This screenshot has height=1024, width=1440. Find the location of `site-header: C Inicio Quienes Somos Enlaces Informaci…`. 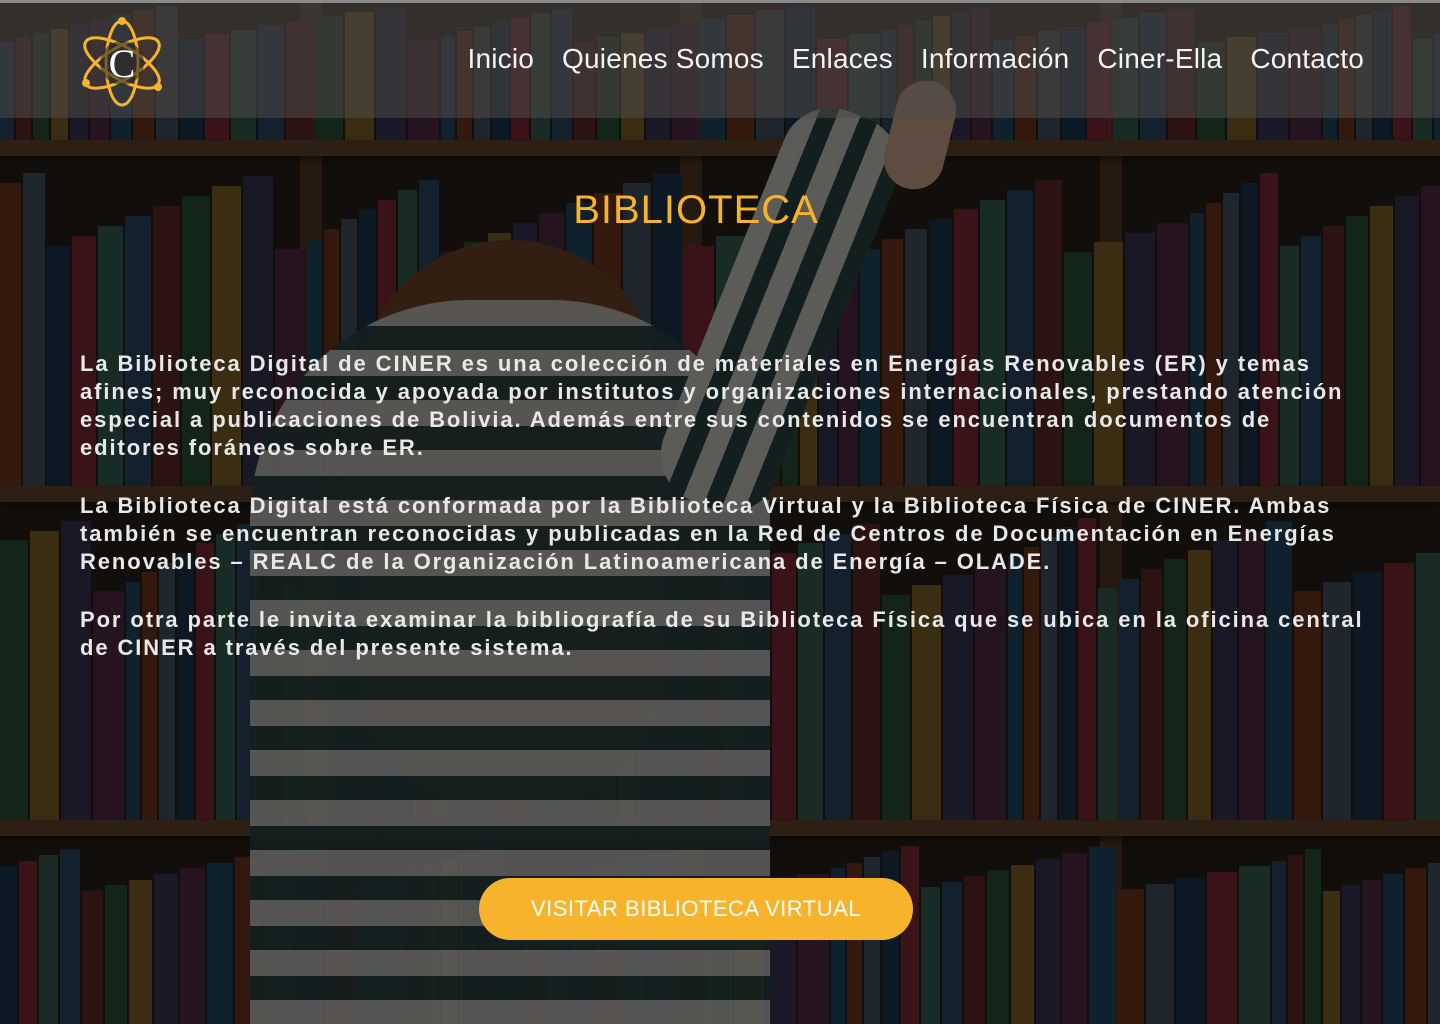

site-header: C Inicio Quienes Somos Enlaces Informaci… is located at coordinates (720, 59).